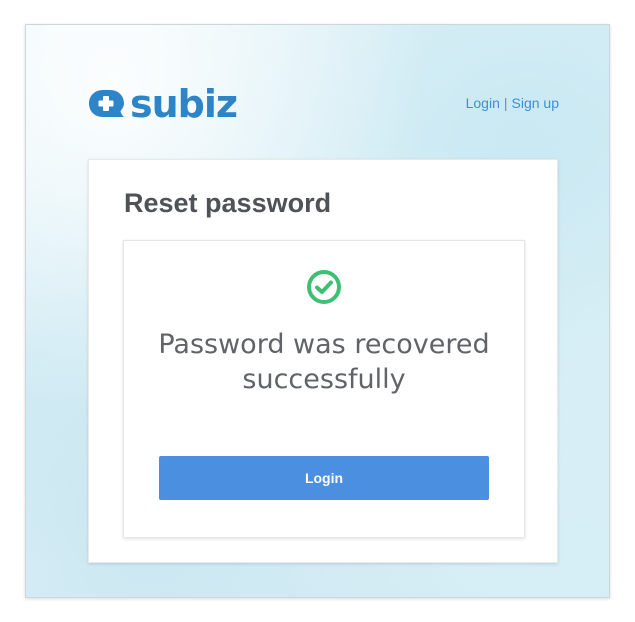 This screenshot has height=622, width=635. What do you see at coordinates (483, 103) in the screenshot?
I see `login-link: Login` at bounding box center [483, 103].